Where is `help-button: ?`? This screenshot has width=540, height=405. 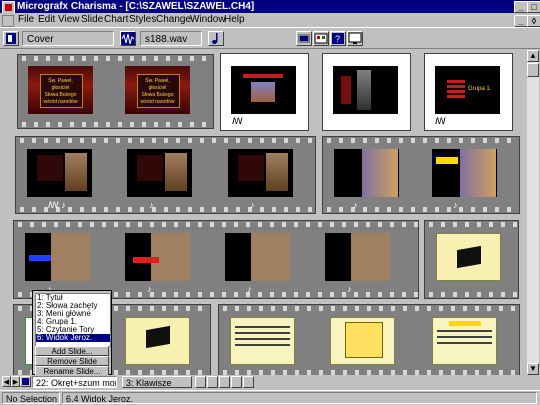 help-button: ? is located at coordinates (338, 38).